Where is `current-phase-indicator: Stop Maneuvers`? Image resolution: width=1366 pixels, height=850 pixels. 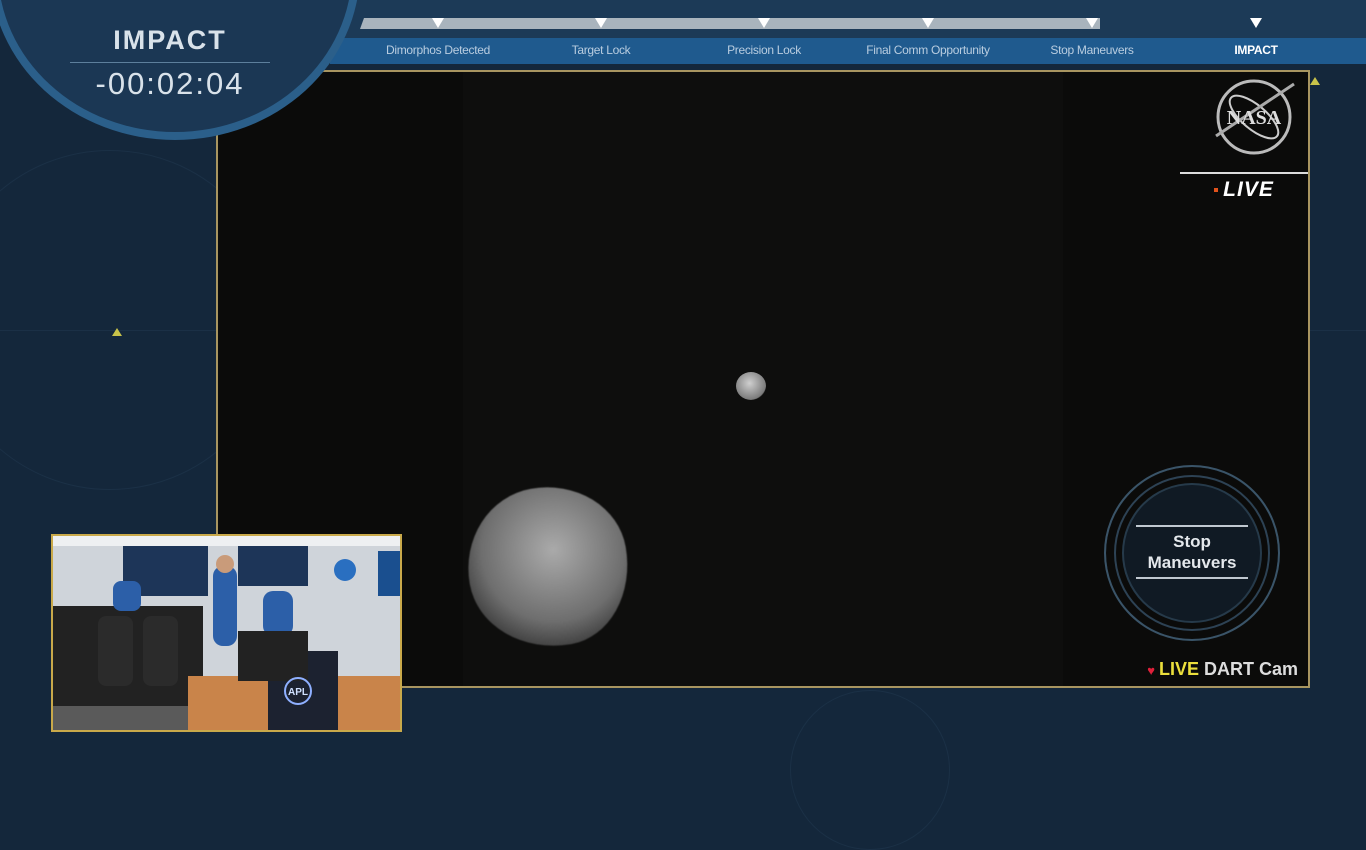 current-phase-indicator: Stop Maneuvers is located at coordinates (1192, 553).